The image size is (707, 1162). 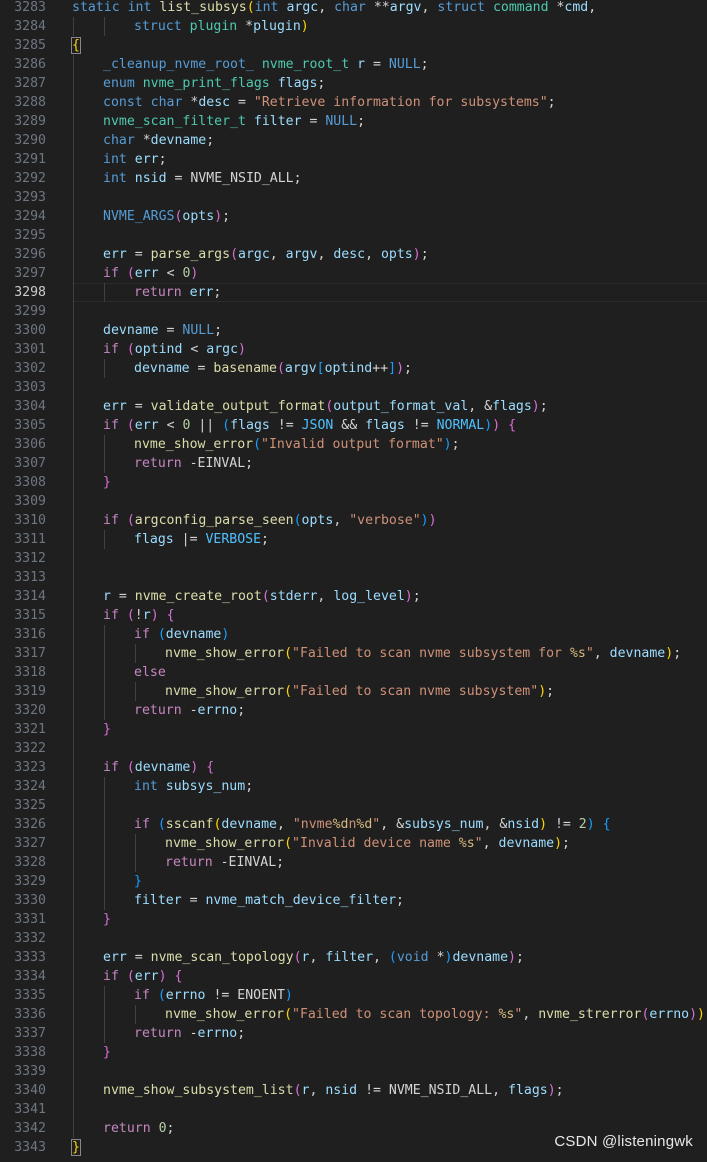 What do you see at coordinates (288, 843) in the screenshot?
I see `code-token: (` at bounding box center [288, 843].